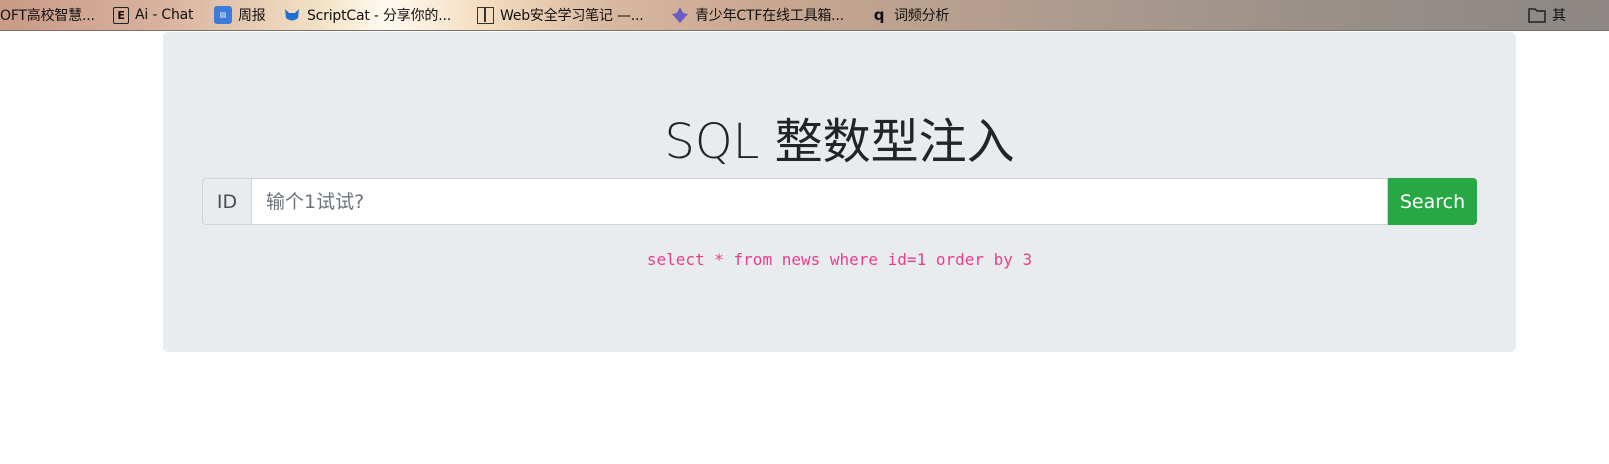 This screenshot has width=1609, height=464. I want to click on bookmark-label: 周报, so click(252, 16).